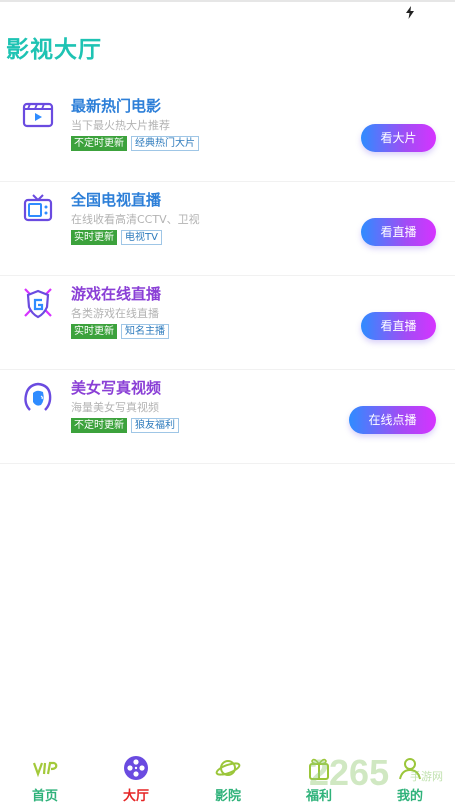  What do you see at coordinates (45, 779) in the screenshot?
I see `nav-home: 首页` at bounding box center [45, 779].